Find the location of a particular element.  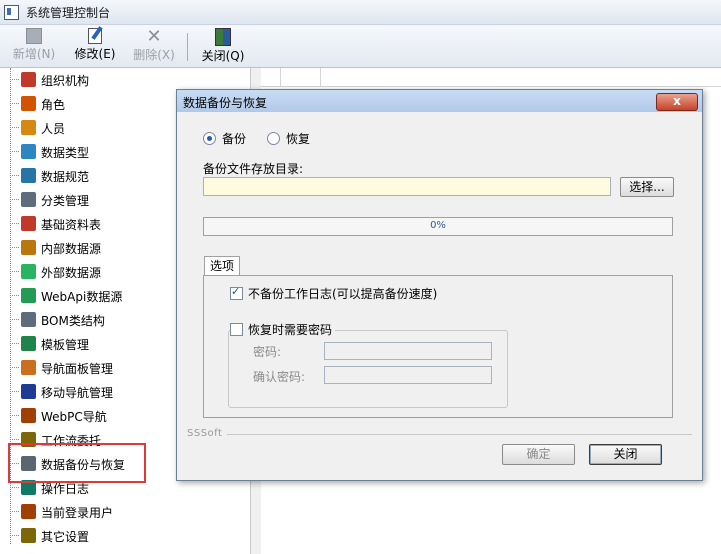

tree-item-label: 其它设置 is located at coordinates (65, 537).